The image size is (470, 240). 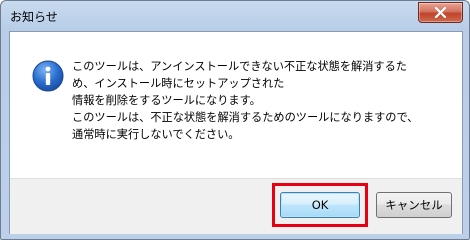 What do you see at coordinates (34, 17) in the screenshot?
I see `window-title: お知らせ` at bounding box center [34, 17].